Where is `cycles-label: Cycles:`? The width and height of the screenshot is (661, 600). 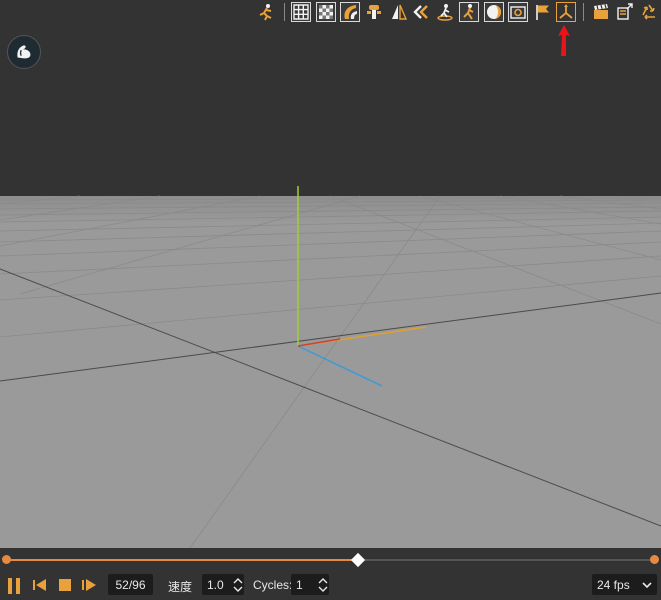 cycles-label: Cycles: is located at coordinates (273, 585).